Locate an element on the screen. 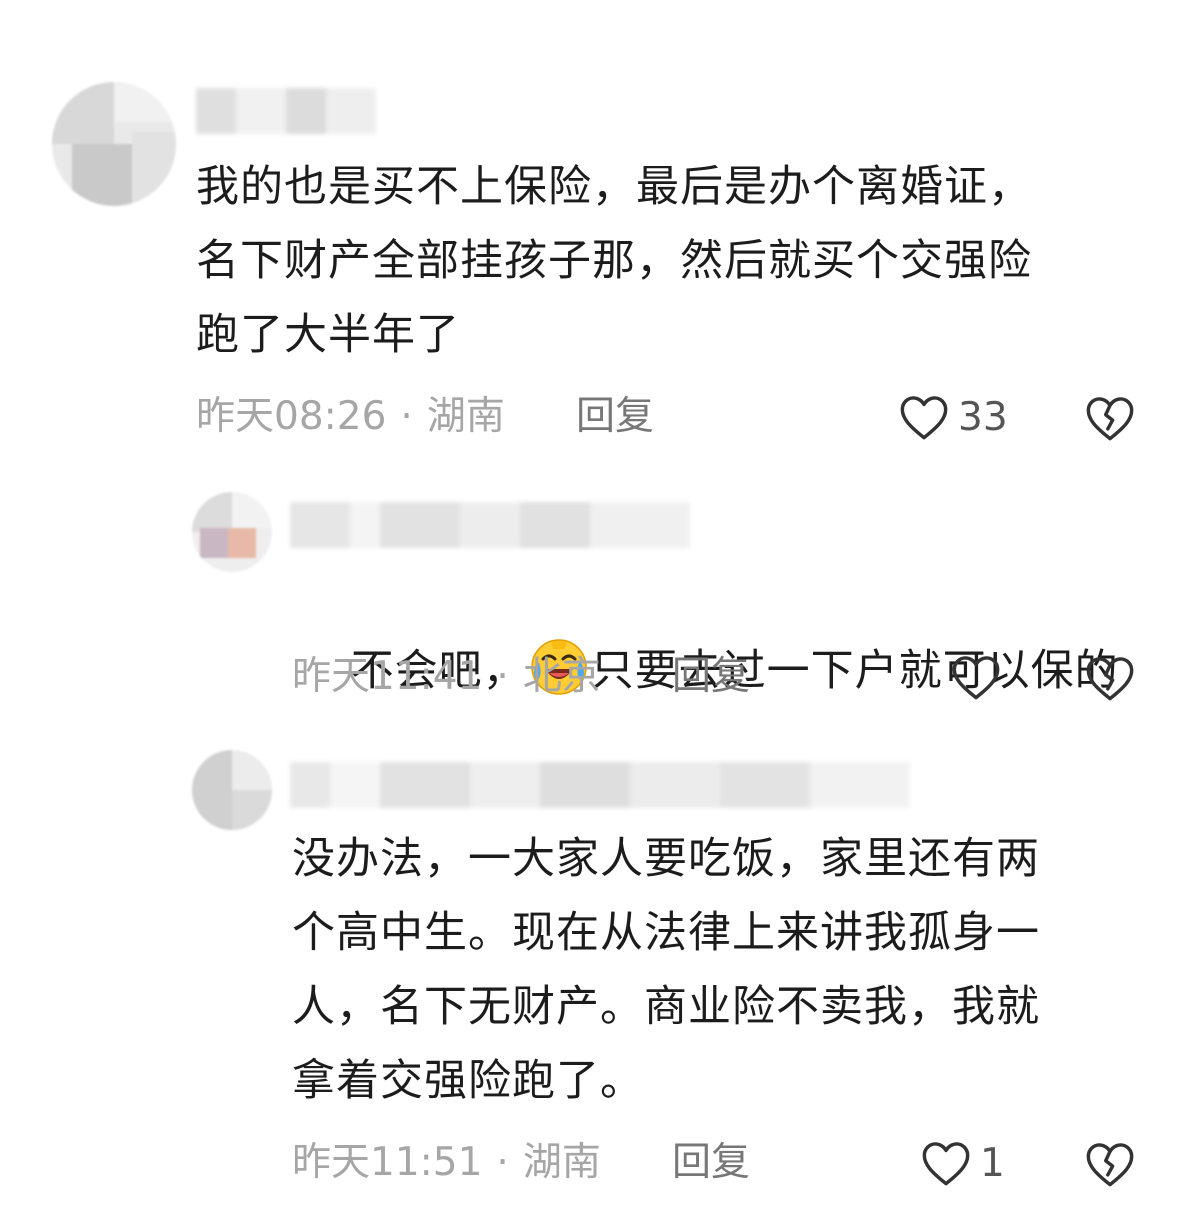 The image size is (1200, 1209). like-count: 1 is located at coordinates (992, 1163).